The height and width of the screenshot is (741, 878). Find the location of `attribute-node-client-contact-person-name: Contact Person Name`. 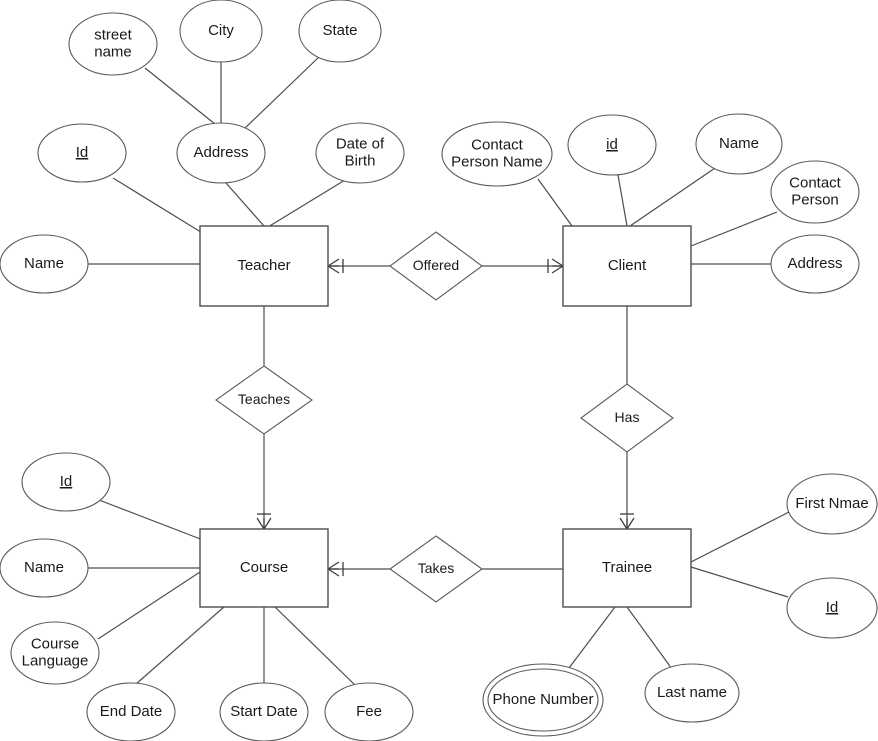

attribute-node-client-contact-person-name: Contact Person Name is located at coordinates (497, 154).